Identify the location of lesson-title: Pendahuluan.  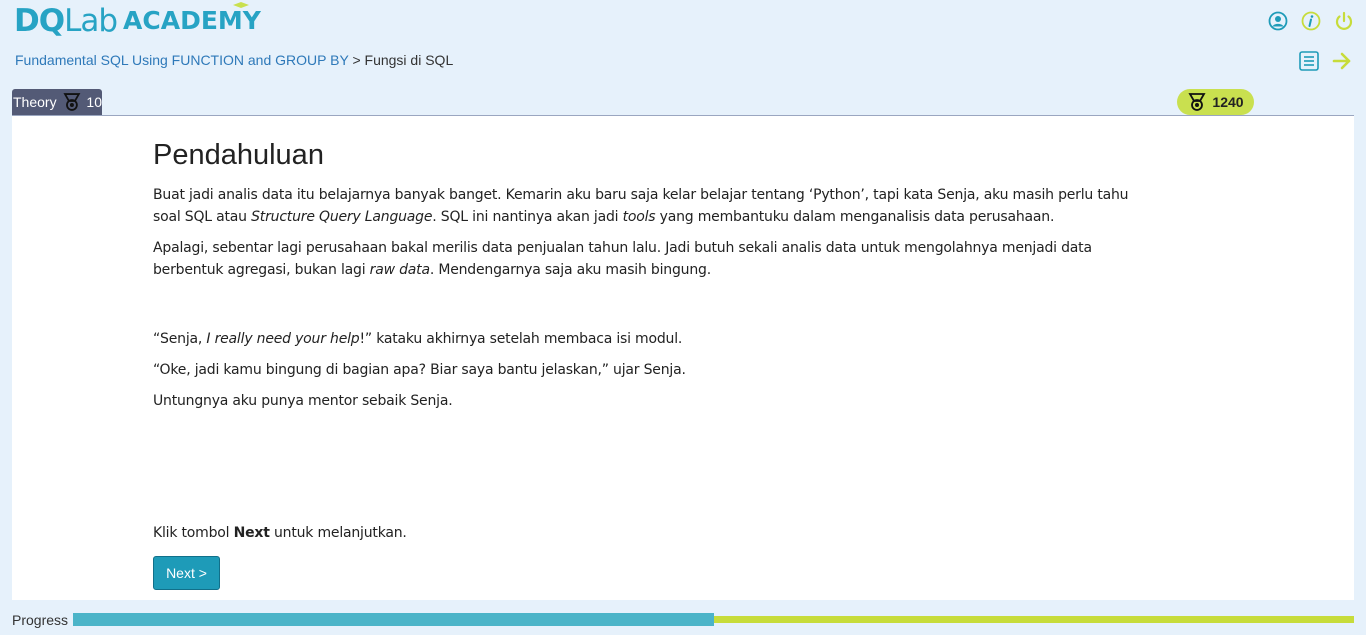
(238, 155).